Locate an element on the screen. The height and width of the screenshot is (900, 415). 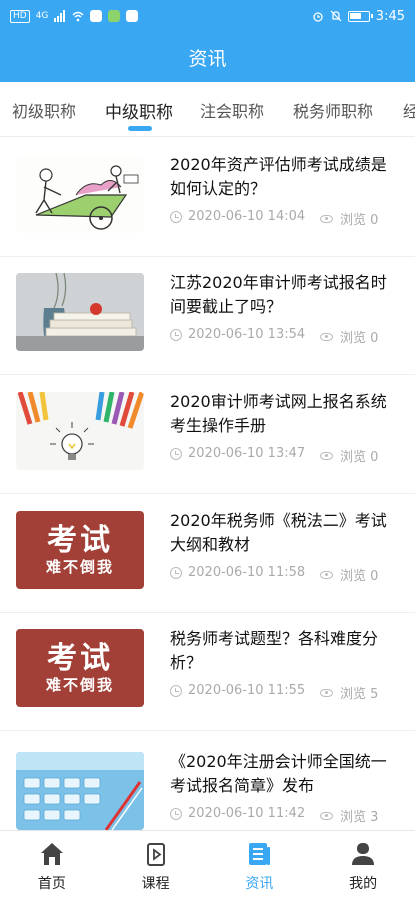
app-header: 资讯 is located at coordinates (207, 57).